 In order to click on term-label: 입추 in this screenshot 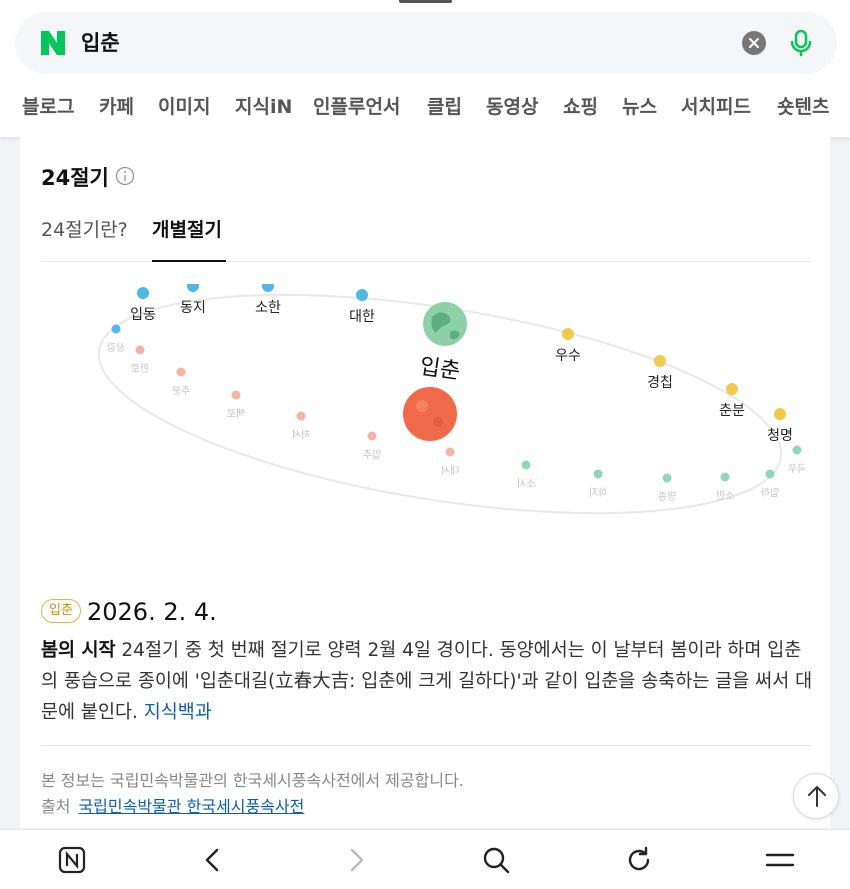, I will do `click(372, 454)`.